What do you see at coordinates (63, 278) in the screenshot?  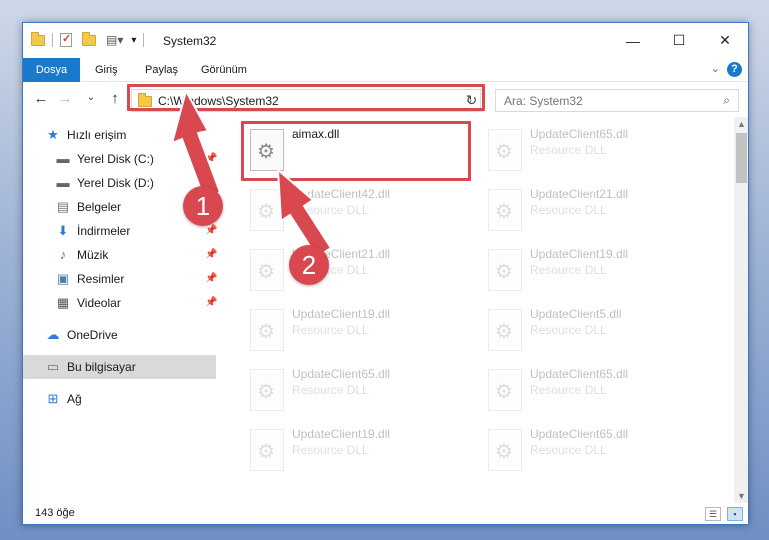 I see `pictures-icon: ▣` at bounding box center [63, 278].